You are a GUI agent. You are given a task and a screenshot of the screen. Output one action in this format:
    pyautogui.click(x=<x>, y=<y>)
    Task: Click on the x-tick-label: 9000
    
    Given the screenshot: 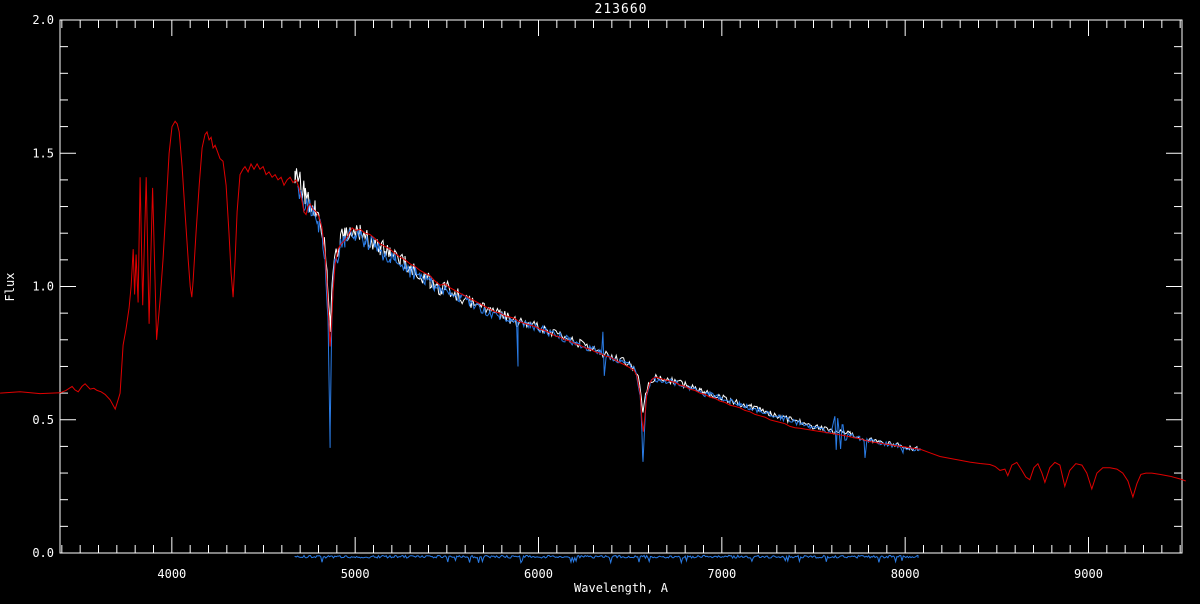 What is the action you would take?
    pyautogui.click(x=1088, y=574)
    